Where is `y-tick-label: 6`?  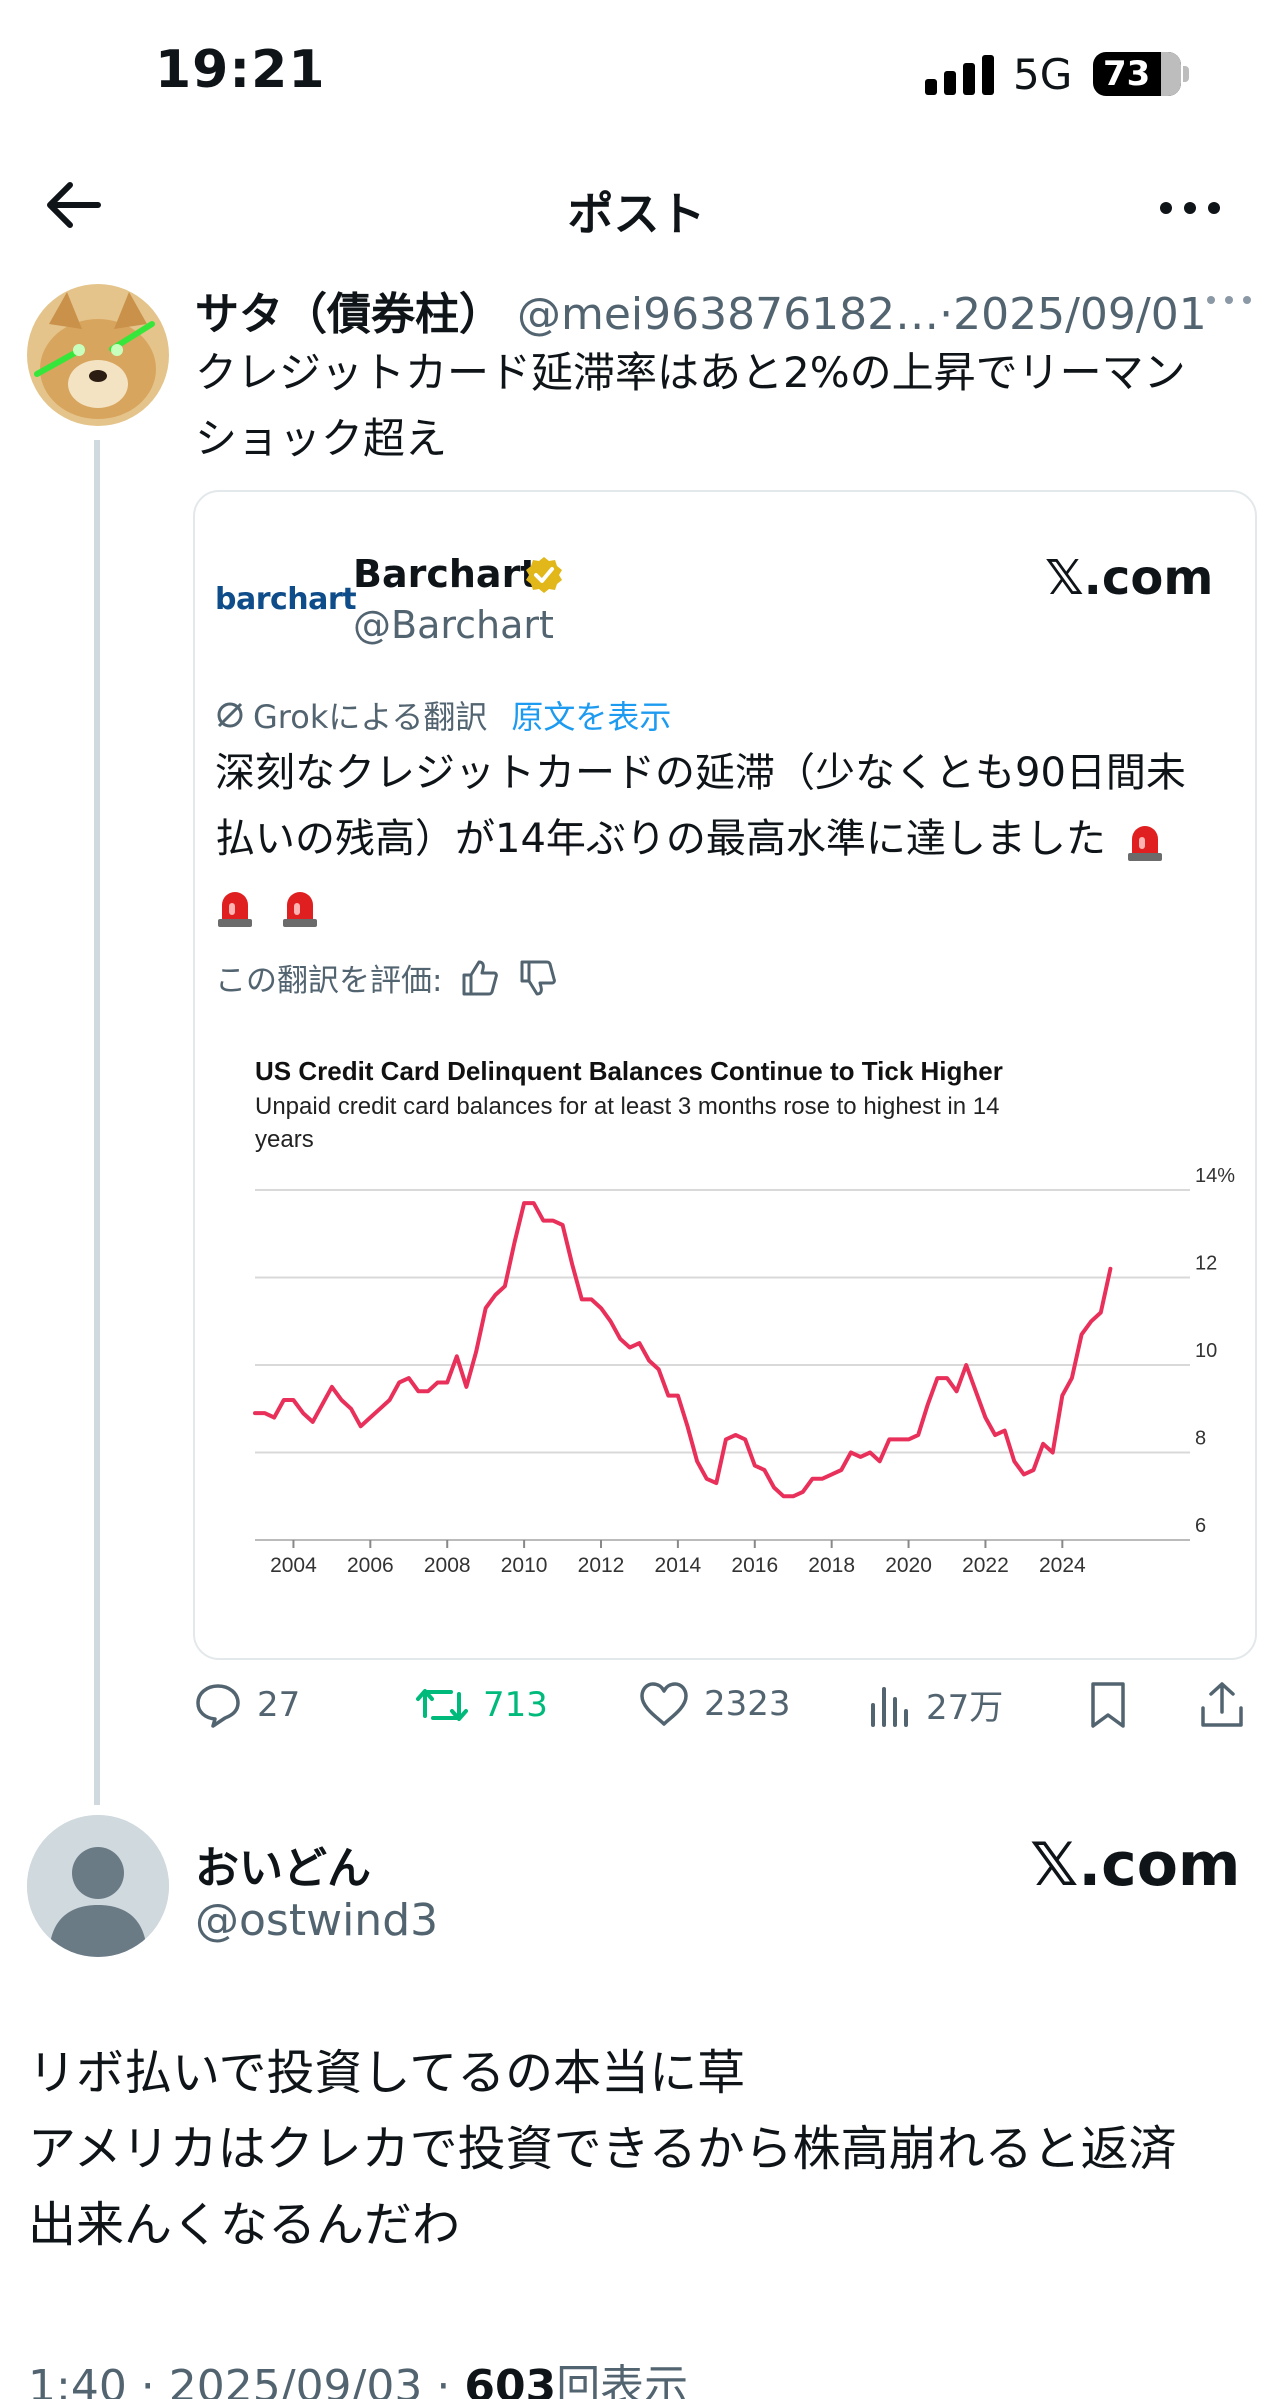
y-tick-label: 6 is located at coordinates (1200, 1526).